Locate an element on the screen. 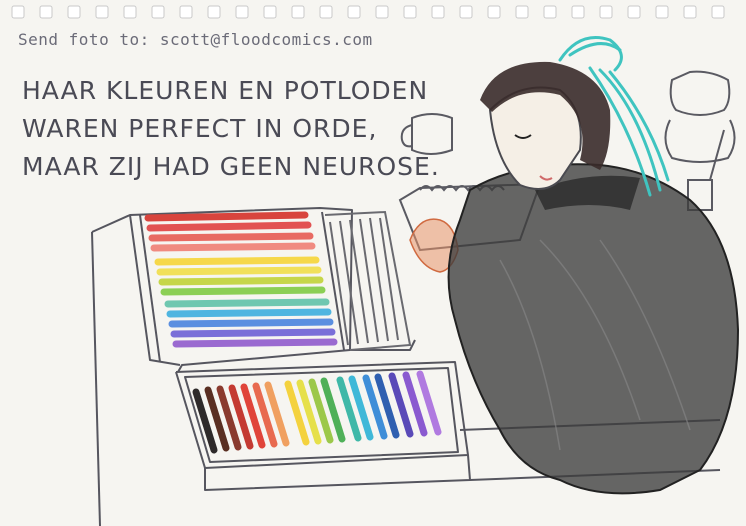 This screenshot has width=746, height=526. caption-line-3: MAAR ZIJ HAD GEEN NEUROSE. is located at coordinates (231, 166).